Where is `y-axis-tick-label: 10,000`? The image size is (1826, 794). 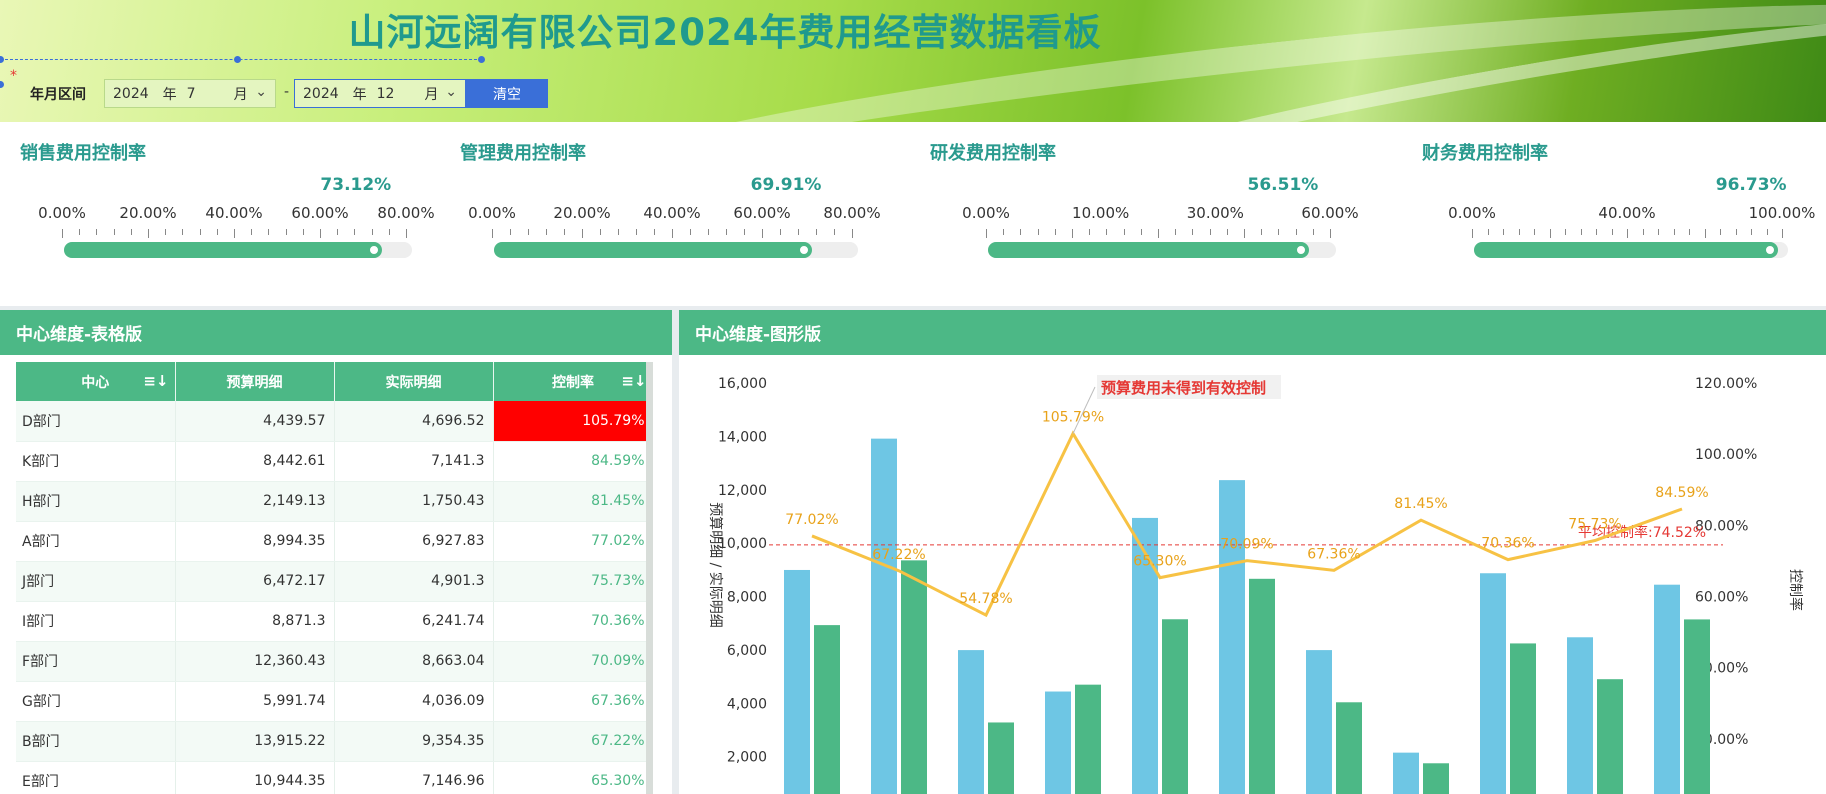 y-axis-tick-label: 10,000 is located at coordinates (742, 544).